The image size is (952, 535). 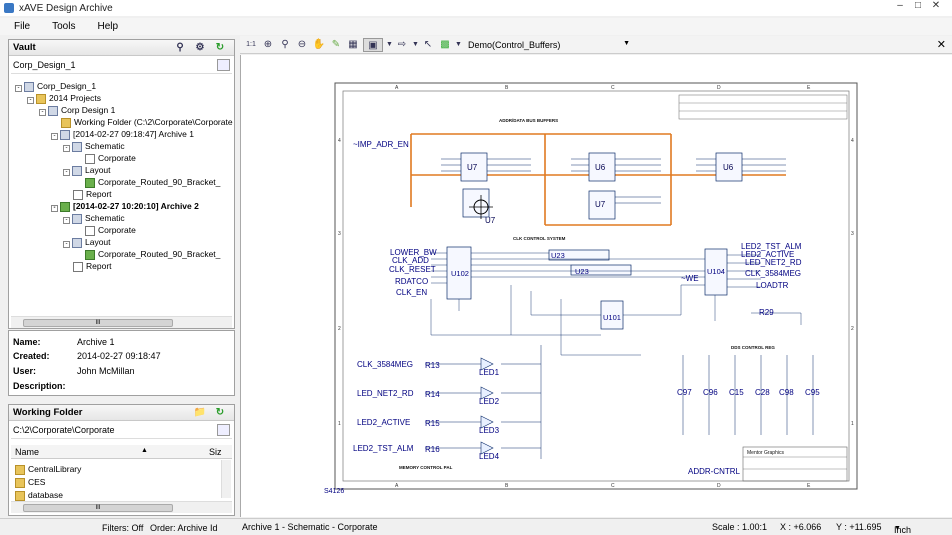 I want to click on col-label: B, so click(x=507, y=486).